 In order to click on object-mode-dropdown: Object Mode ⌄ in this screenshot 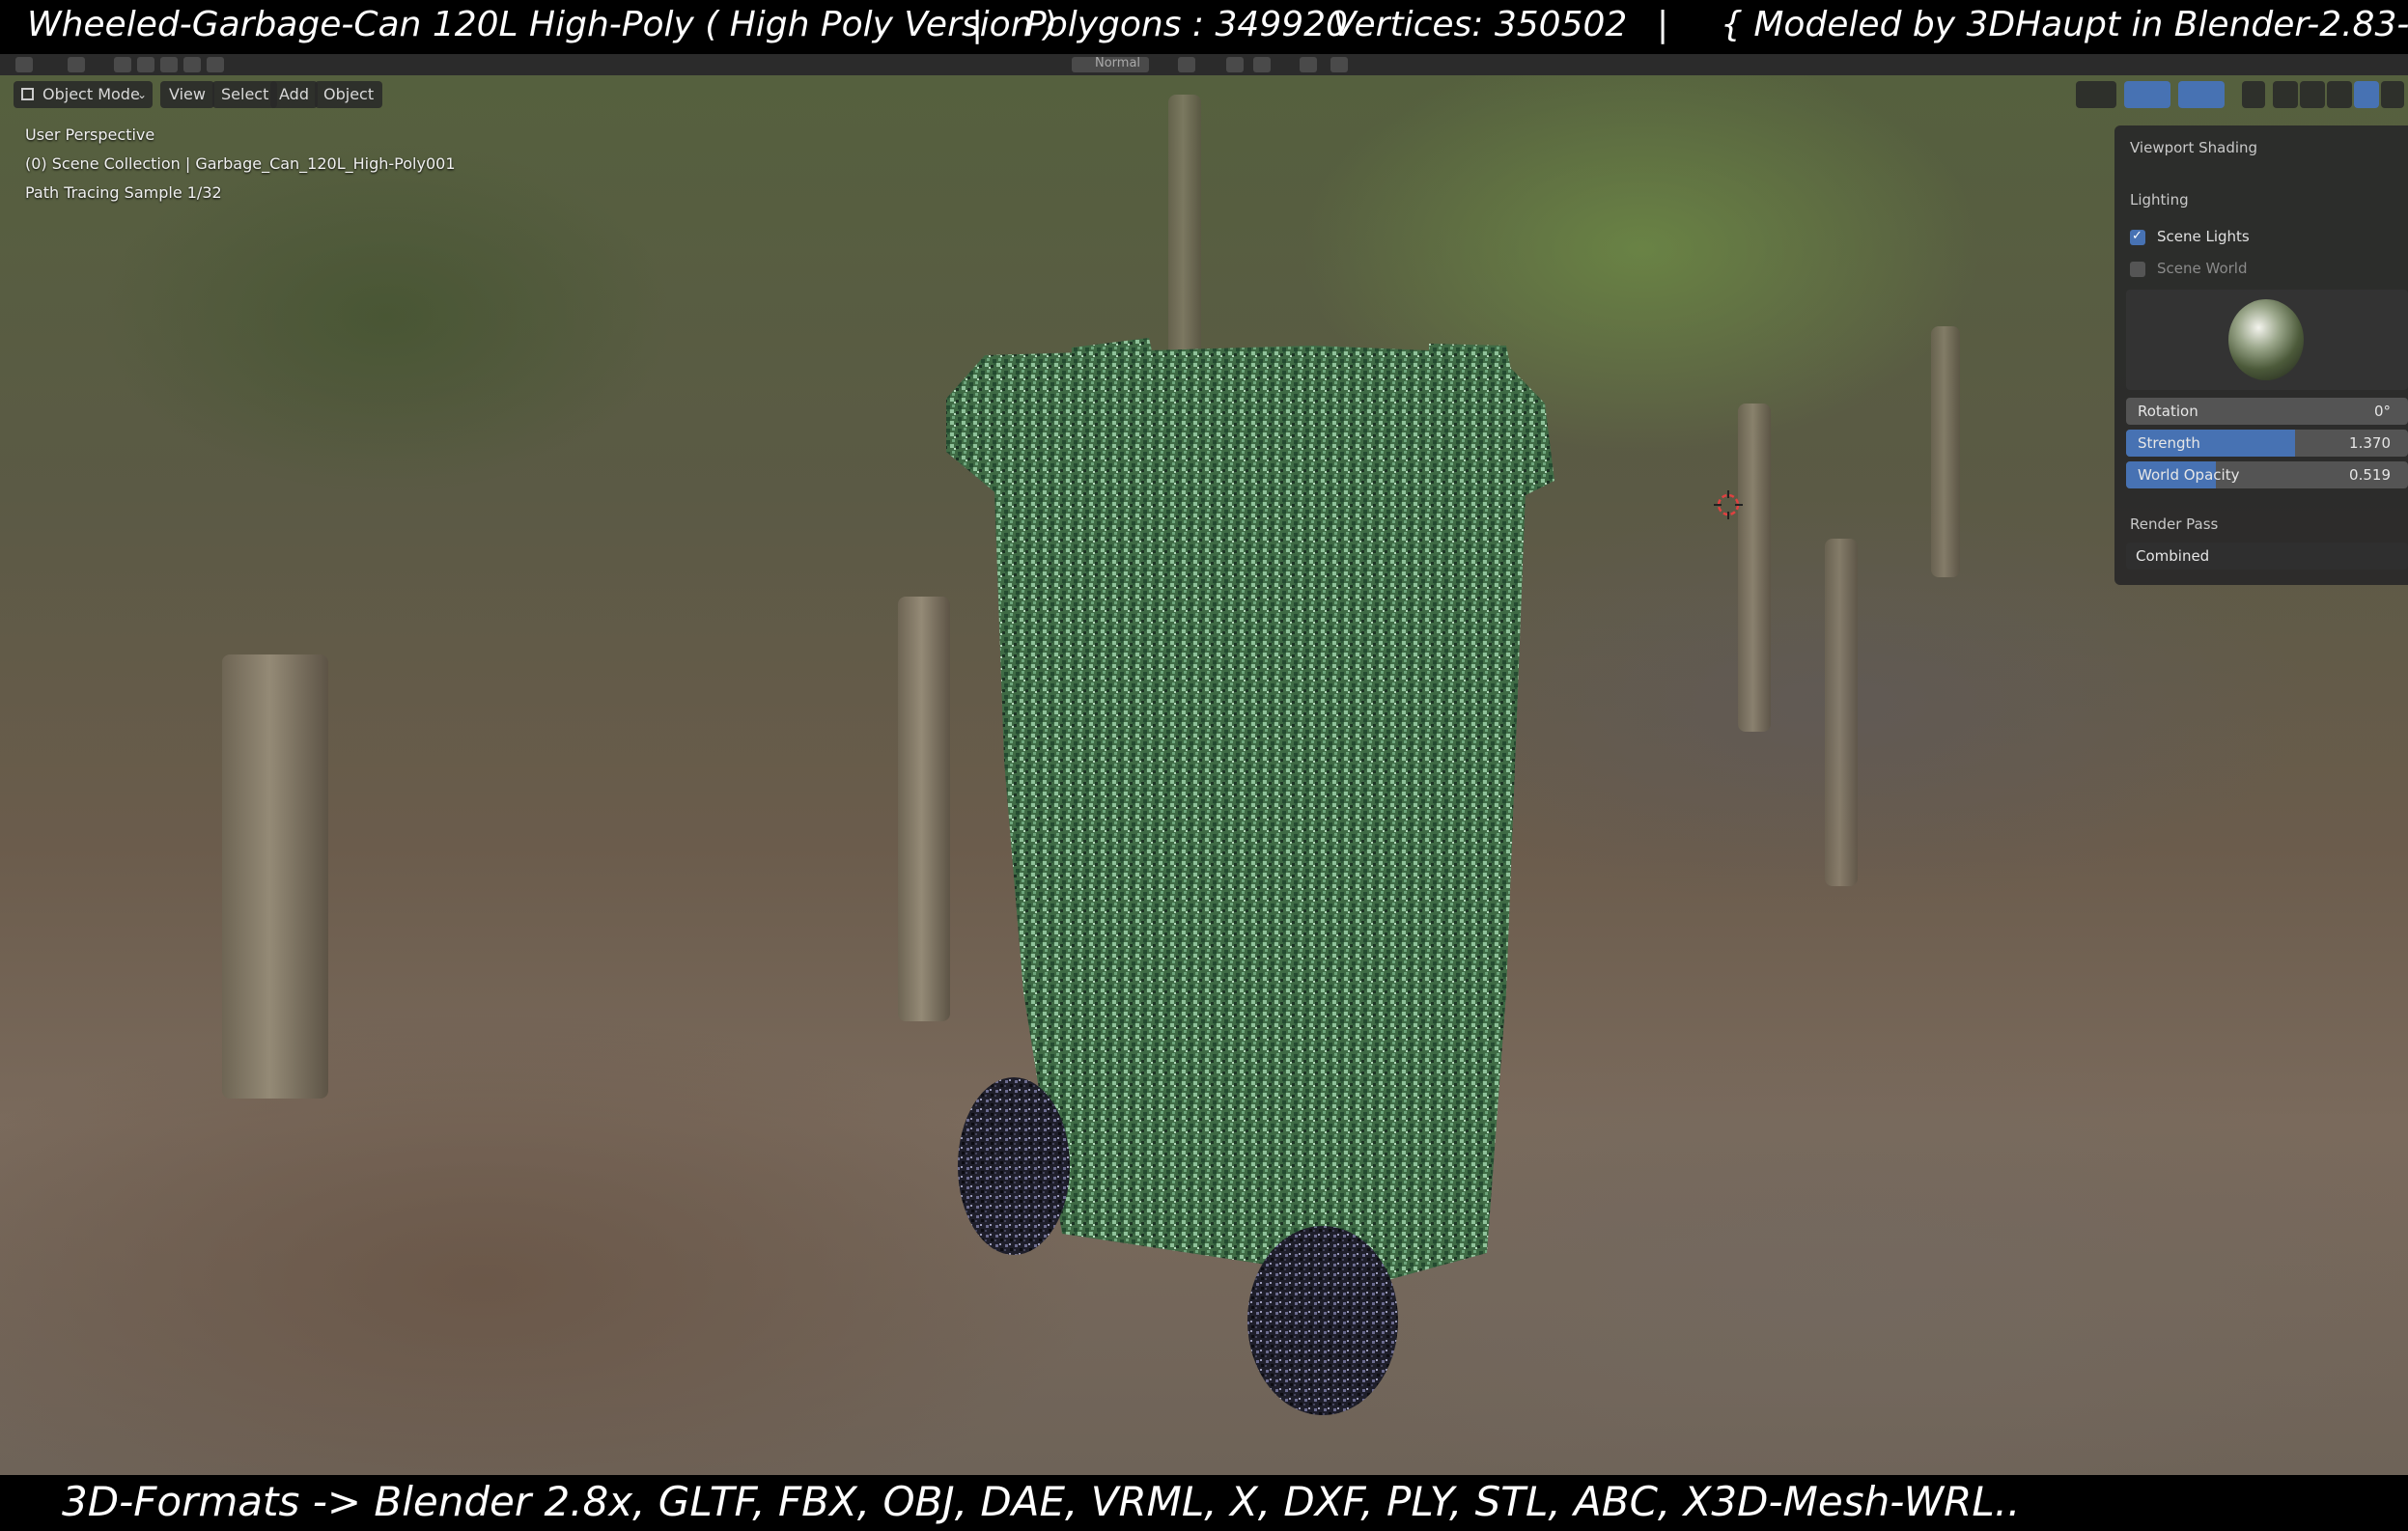, I will do `click(84, 94)`.